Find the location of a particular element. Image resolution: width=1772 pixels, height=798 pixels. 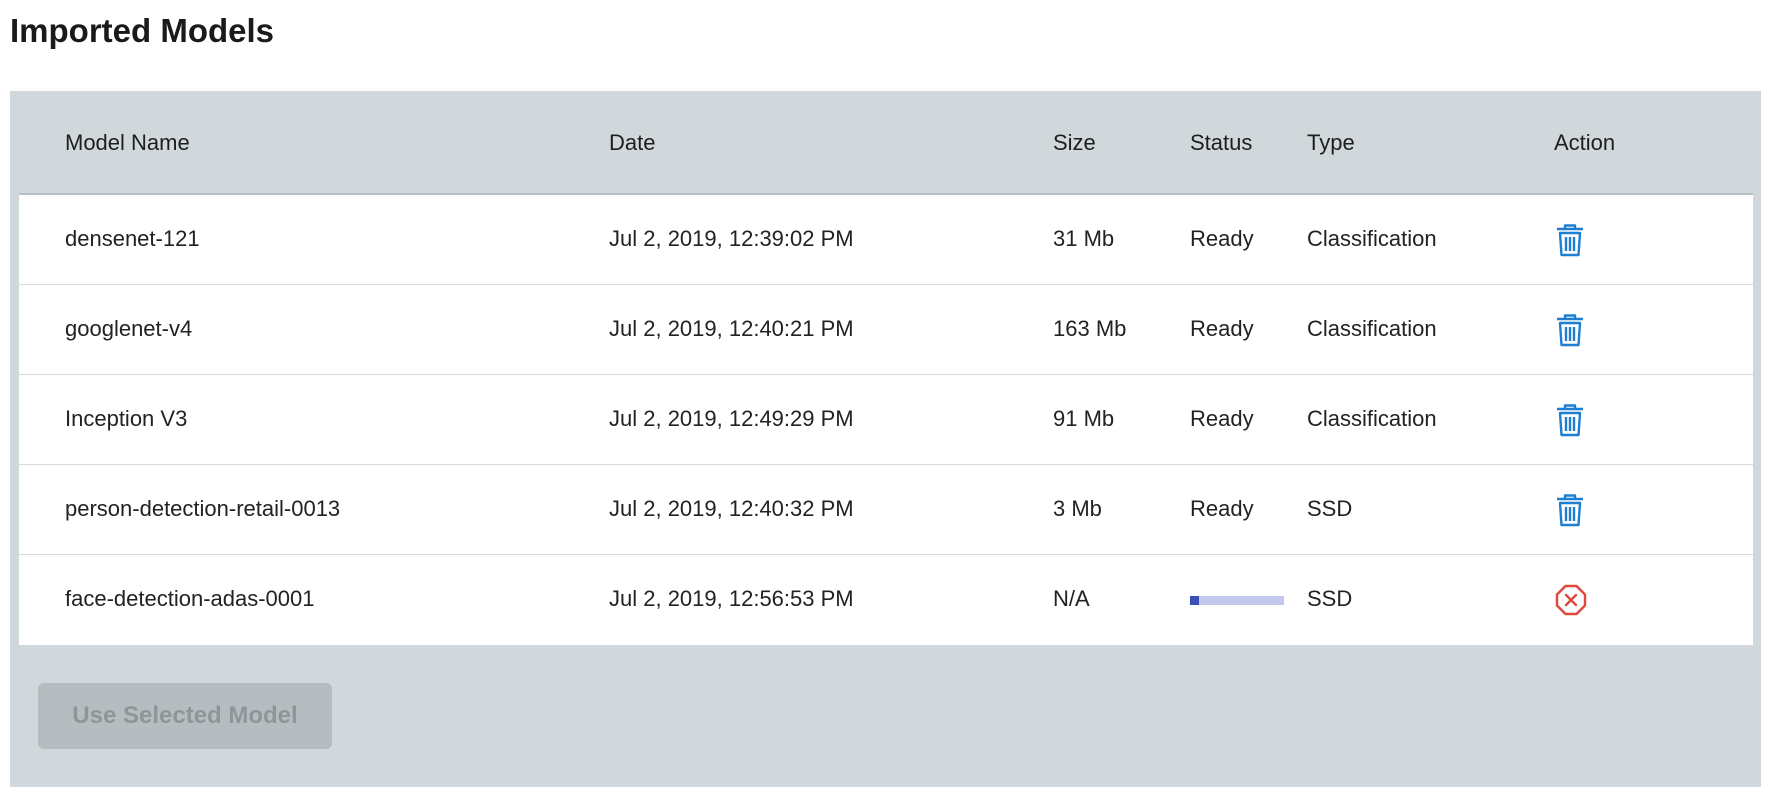

column-header-date: Date is located at coordinates (632, 142).